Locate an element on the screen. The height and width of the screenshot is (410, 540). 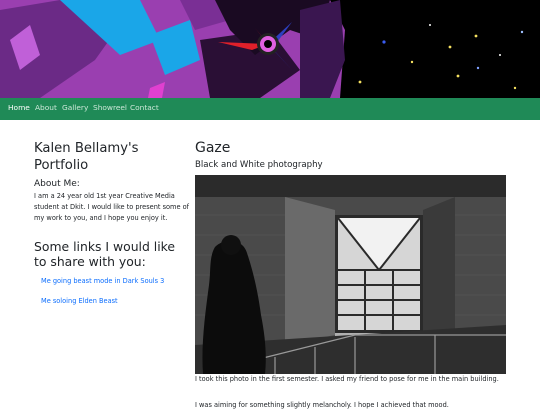
nav-contact-link: Contact is located at coordinates (144, 107).